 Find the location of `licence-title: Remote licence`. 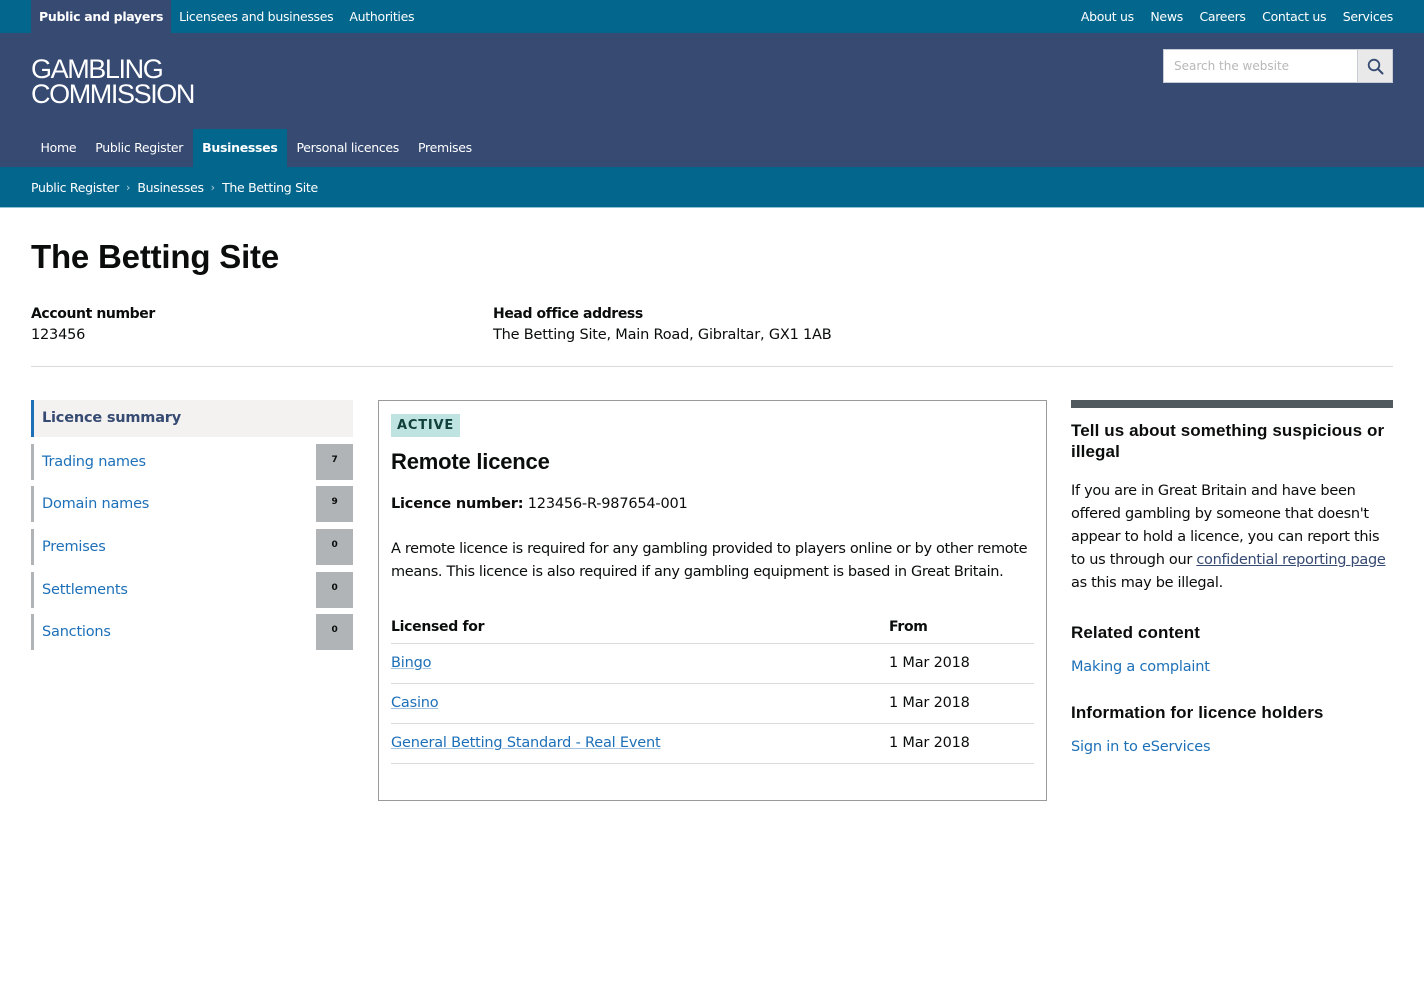

licence-title: Remote licence is located at coordinates (470, 461).